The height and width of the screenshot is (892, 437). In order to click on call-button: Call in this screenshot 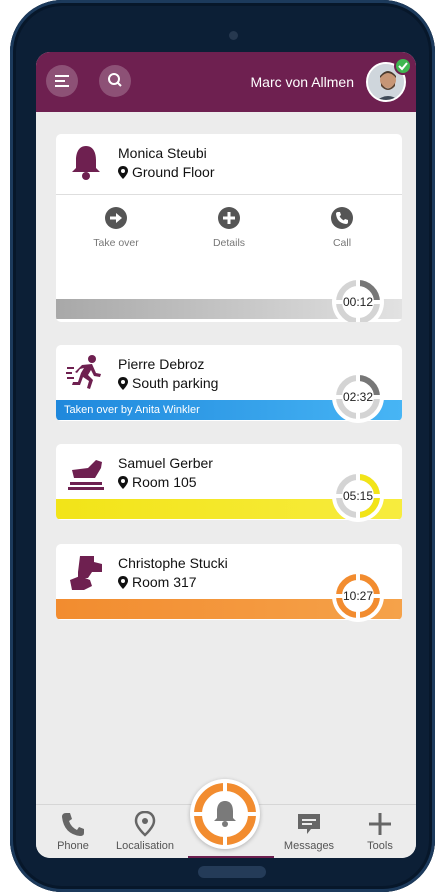, I will do `click(342, 228)`.